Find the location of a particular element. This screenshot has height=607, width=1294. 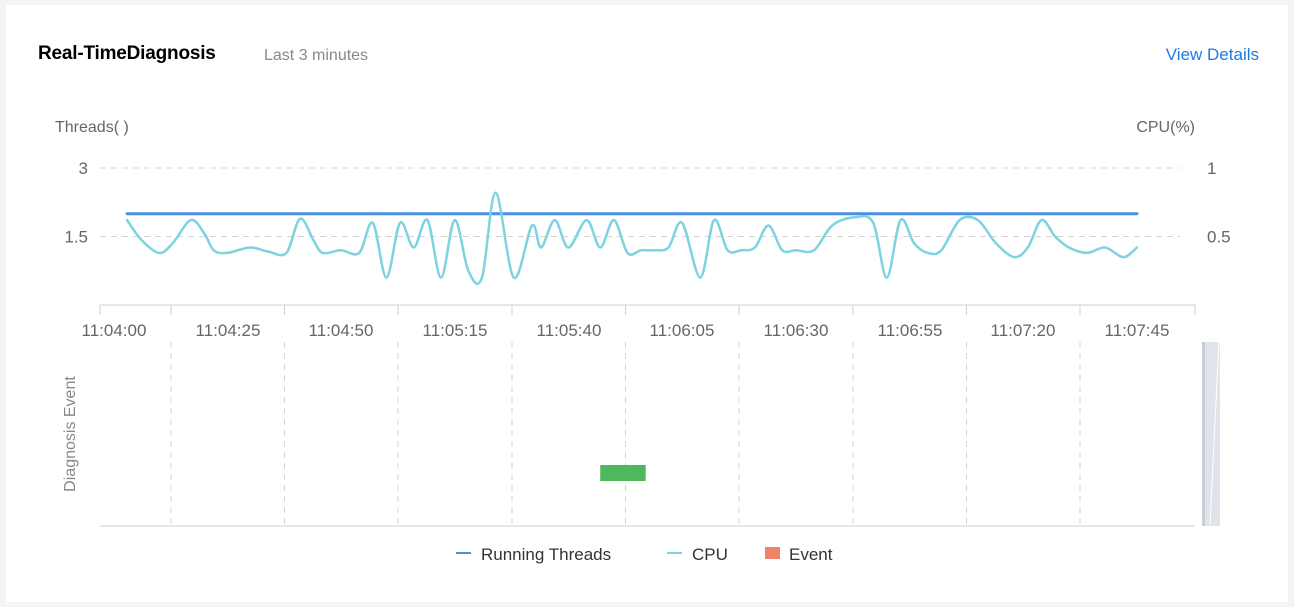

x-tick-label: 11:05:15 is located at coordinates (455, 330).